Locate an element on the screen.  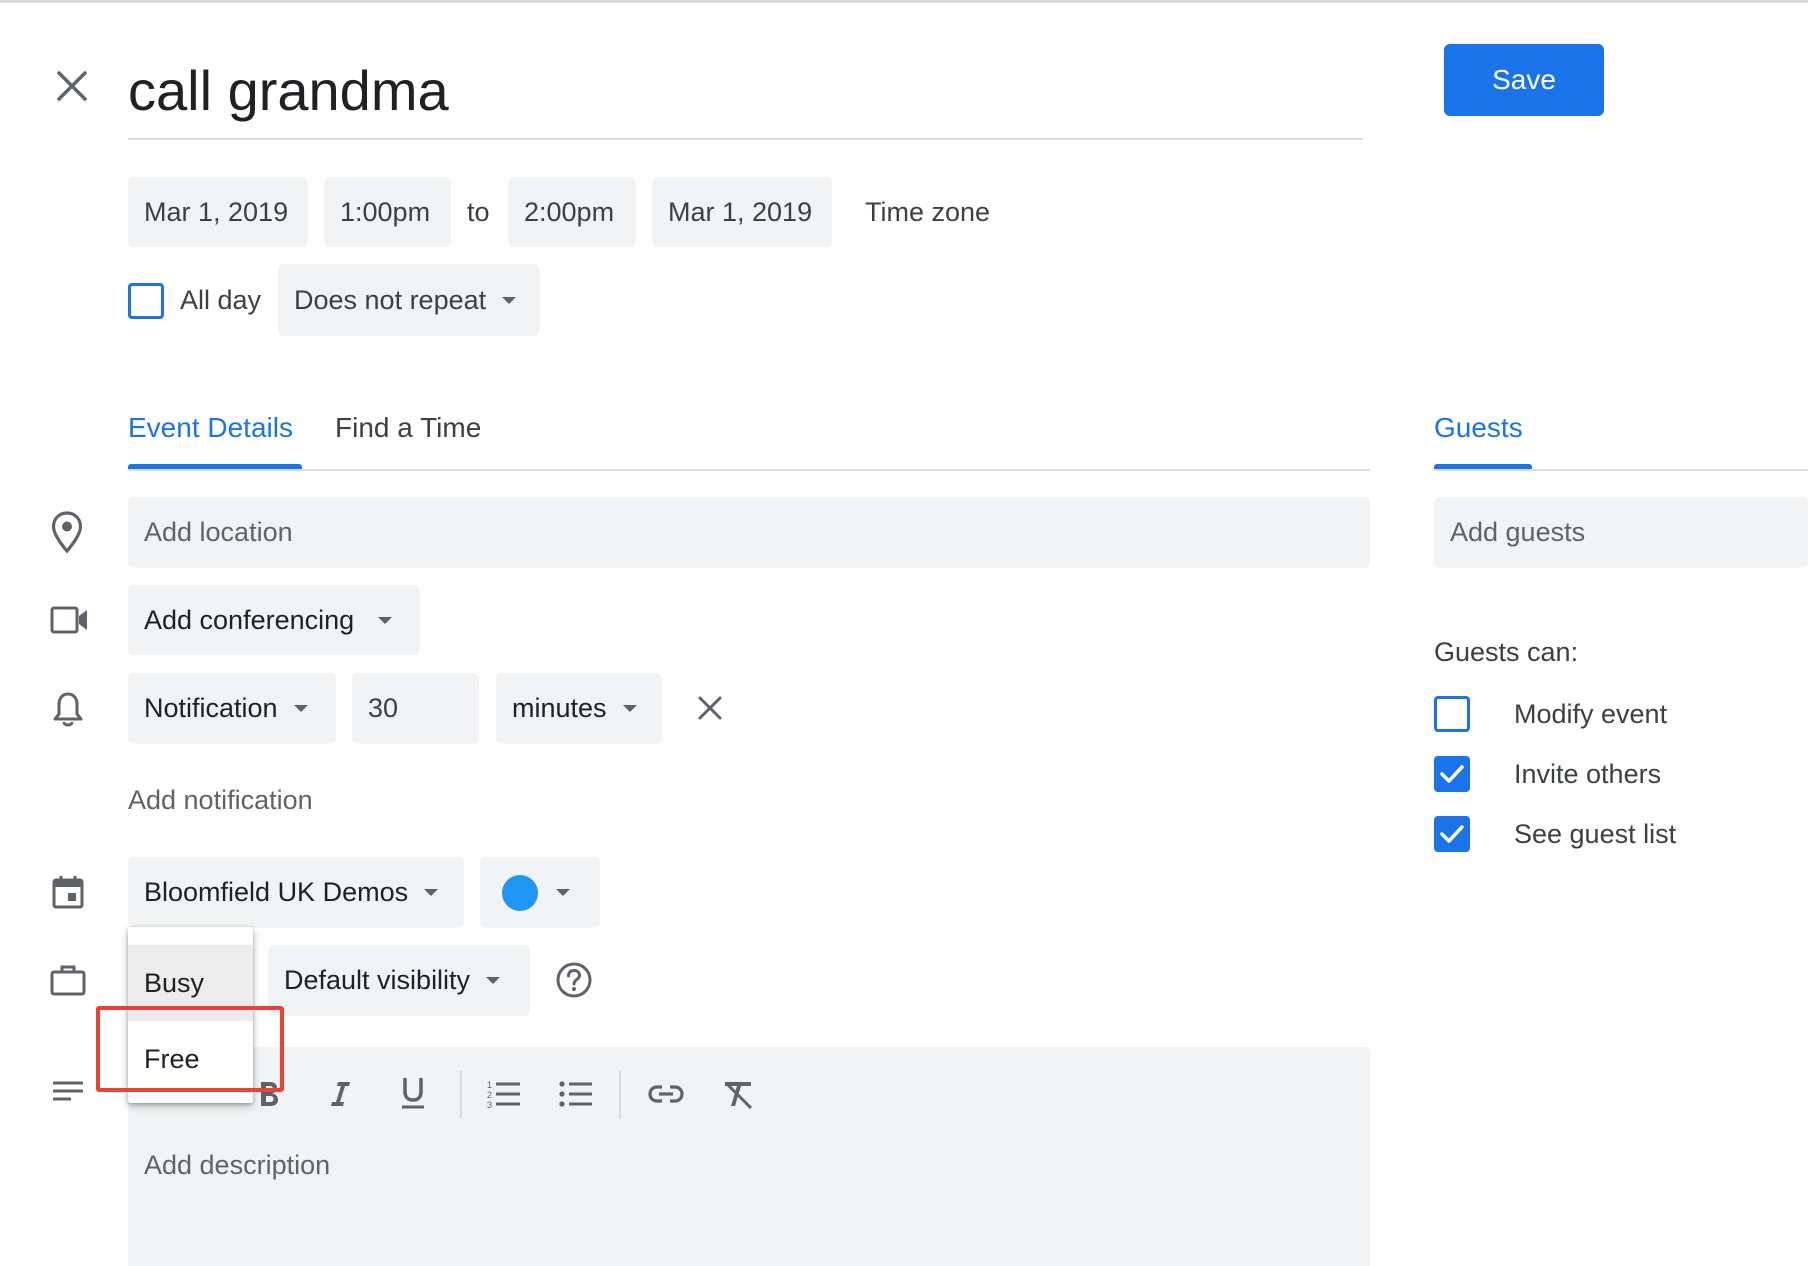
calendar-icon is located at coordinates (68, 892).